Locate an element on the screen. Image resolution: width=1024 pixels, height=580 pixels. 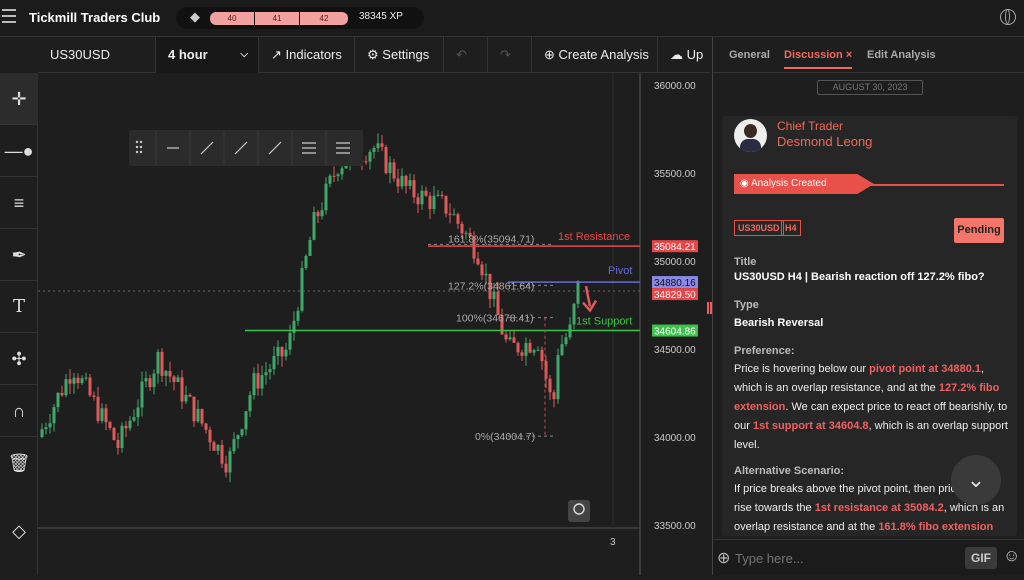
fib-label: 127.2%(34861.64) is located at coordinates (491, 286).